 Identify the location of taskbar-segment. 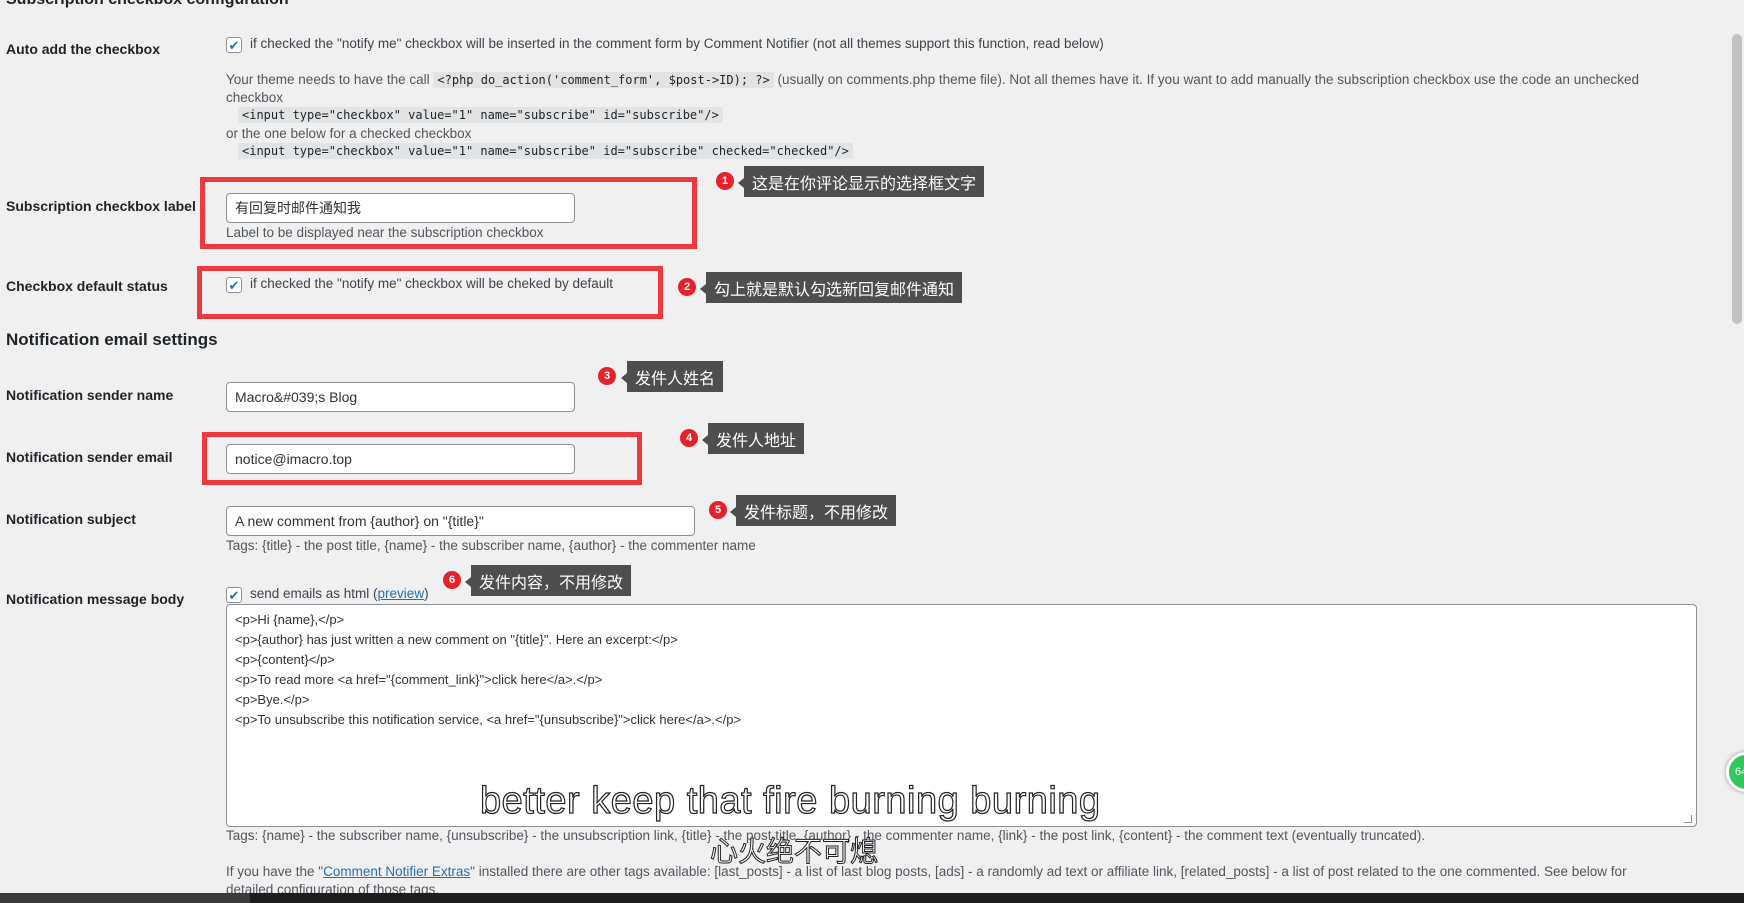
(125, 898).